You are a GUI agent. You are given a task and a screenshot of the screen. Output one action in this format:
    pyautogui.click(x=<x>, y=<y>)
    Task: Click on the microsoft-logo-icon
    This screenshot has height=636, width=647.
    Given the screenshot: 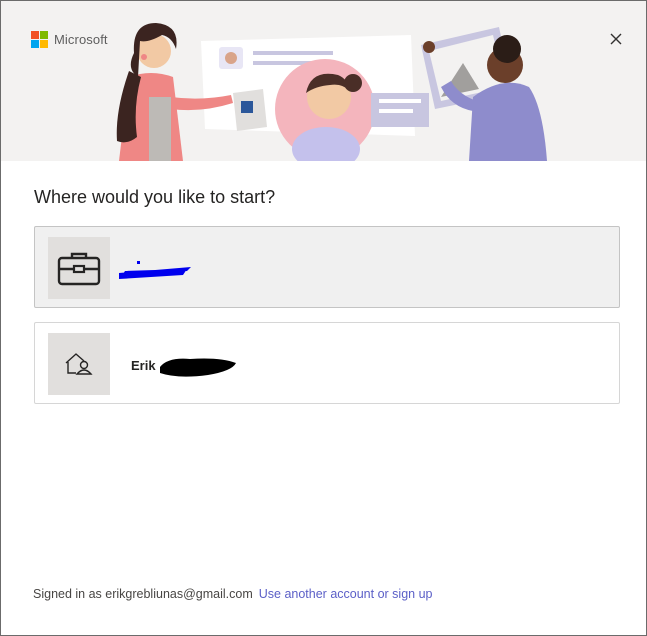 What is the action you would take?
    pyautogui.click(x=39, y=39)
    